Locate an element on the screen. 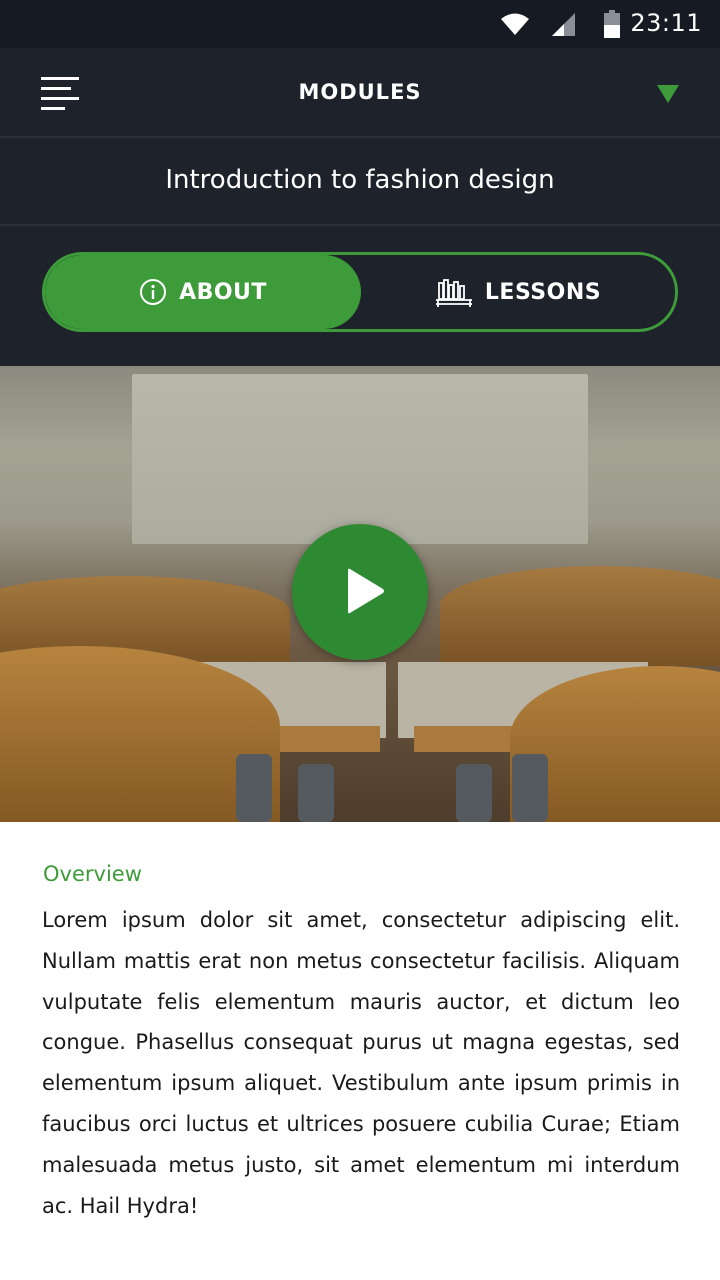 The height and width of the screenshot is (1280, 720). triangle-down-icon is located at coordinates (668, 94).